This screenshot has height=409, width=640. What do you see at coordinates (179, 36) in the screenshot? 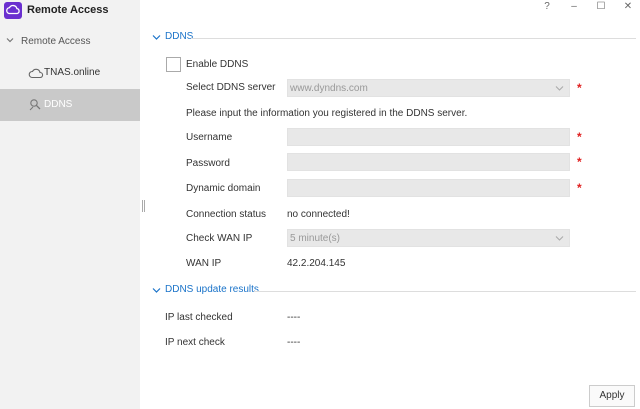
I see `section-title: DDNS` at bounding box center [179, 36].